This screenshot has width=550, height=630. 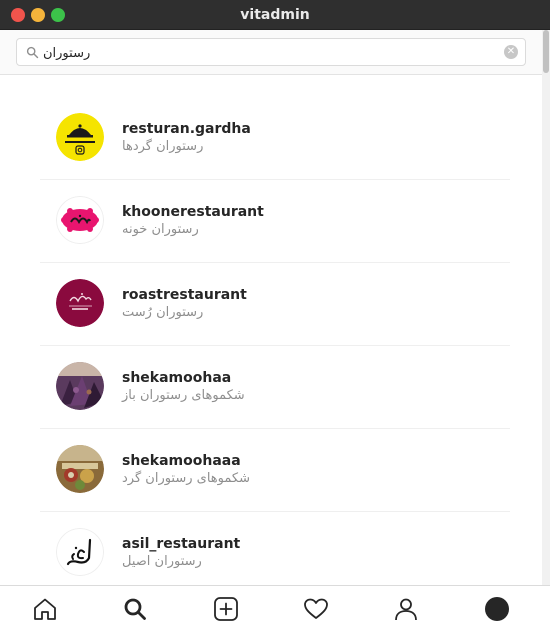 I want to click on new-post-icon, so click(x=226, y=609).